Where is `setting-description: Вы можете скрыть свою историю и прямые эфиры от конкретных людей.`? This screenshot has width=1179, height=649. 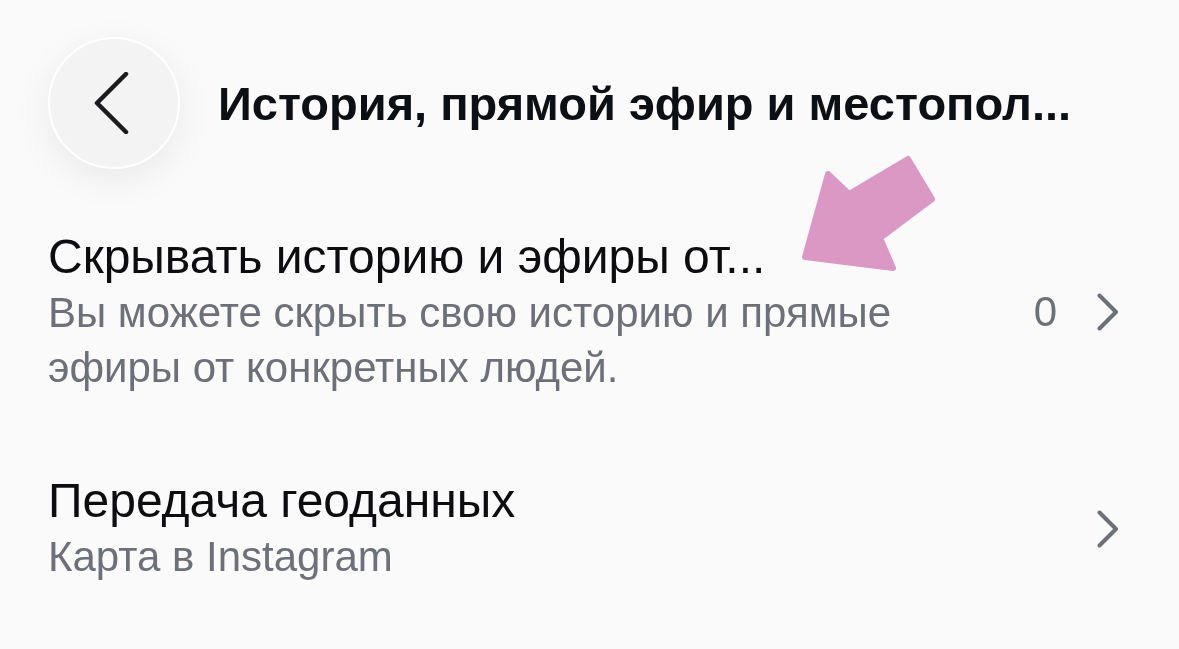
setting-description: Вы можете скрыть свою историю и прямые эфиры от конкретных людей. is located at coordinates (470, 340).